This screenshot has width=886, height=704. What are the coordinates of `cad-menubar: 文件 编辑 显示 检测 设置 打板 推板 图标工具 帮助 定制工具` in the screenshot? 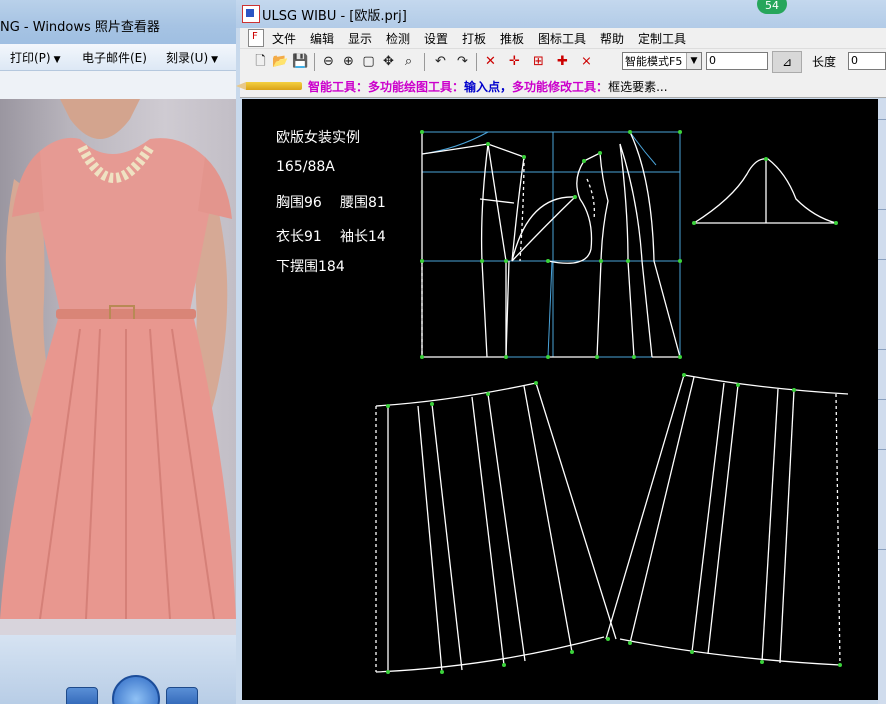 It's located at (563, 38).